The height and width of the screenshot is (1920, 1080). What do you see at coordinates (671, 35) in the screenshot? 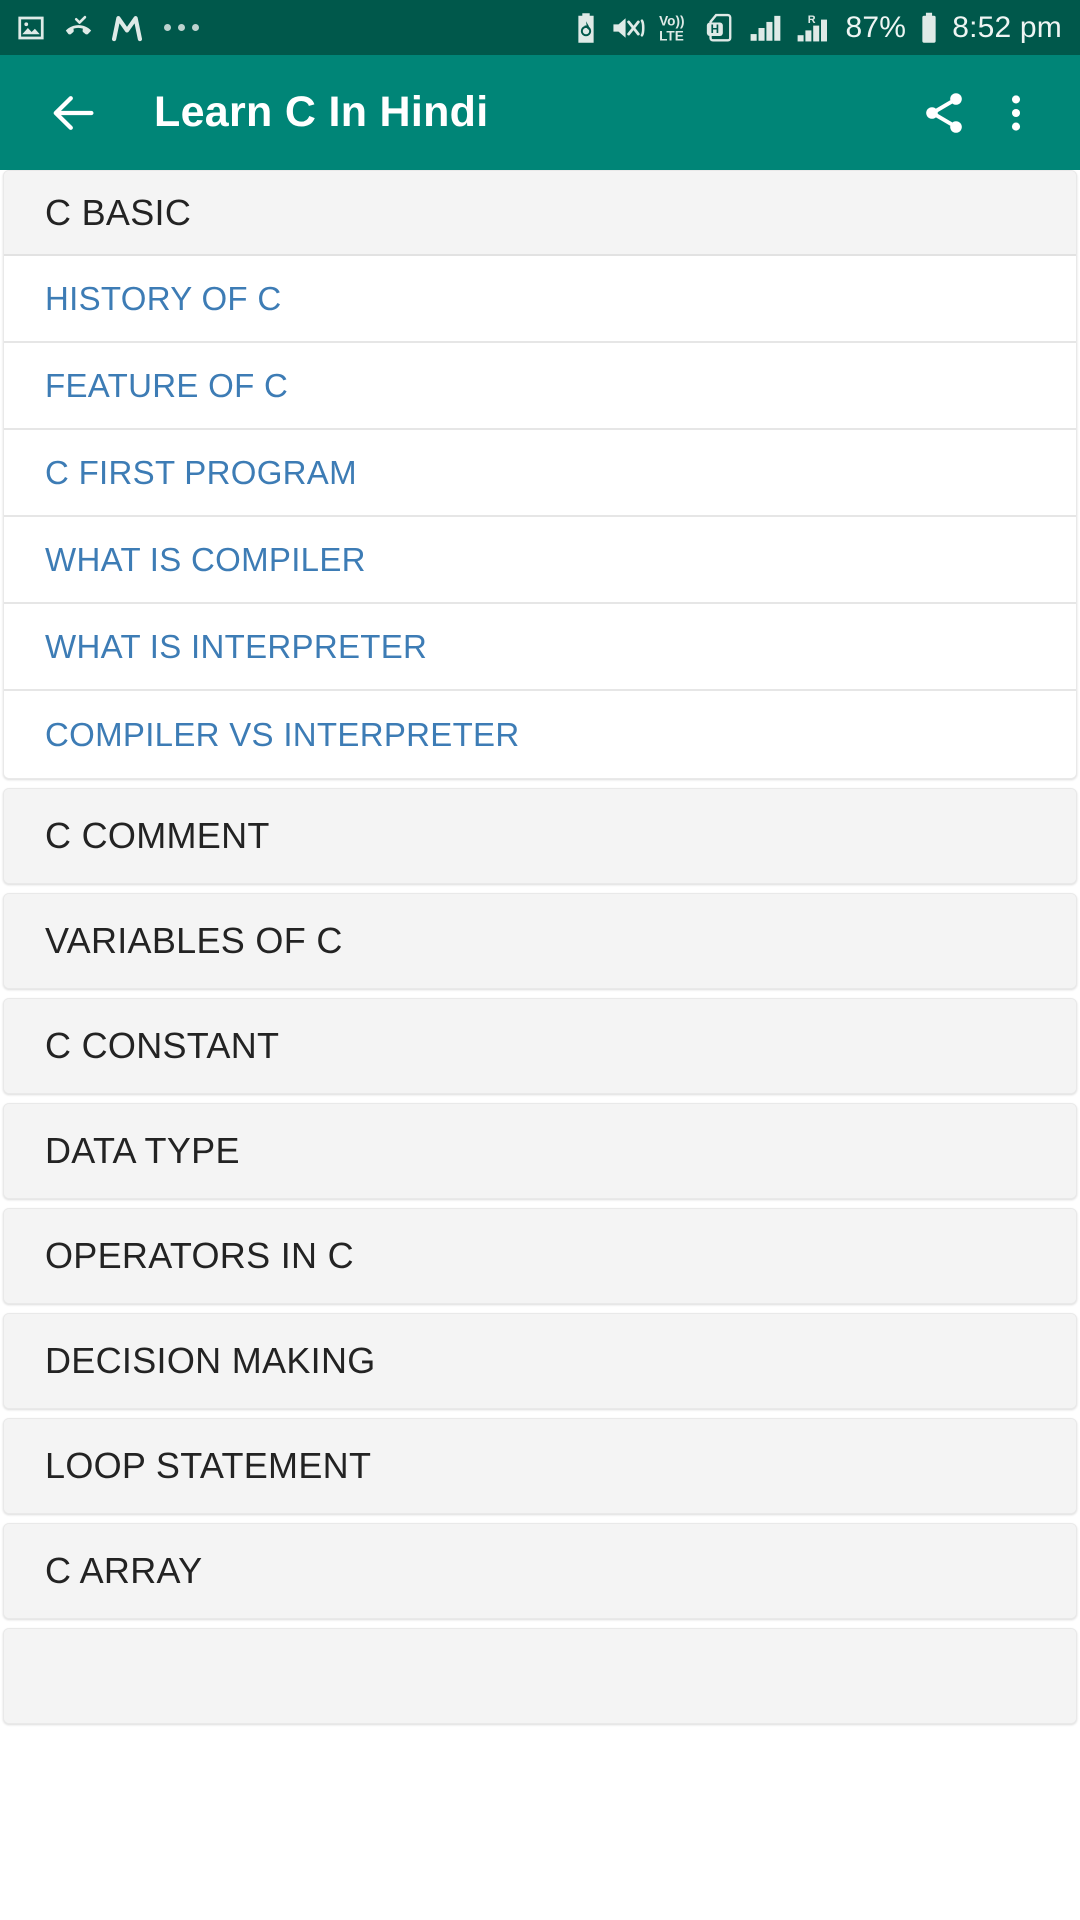
I see `svg-text: LTE` at bounding box center [671, 35].